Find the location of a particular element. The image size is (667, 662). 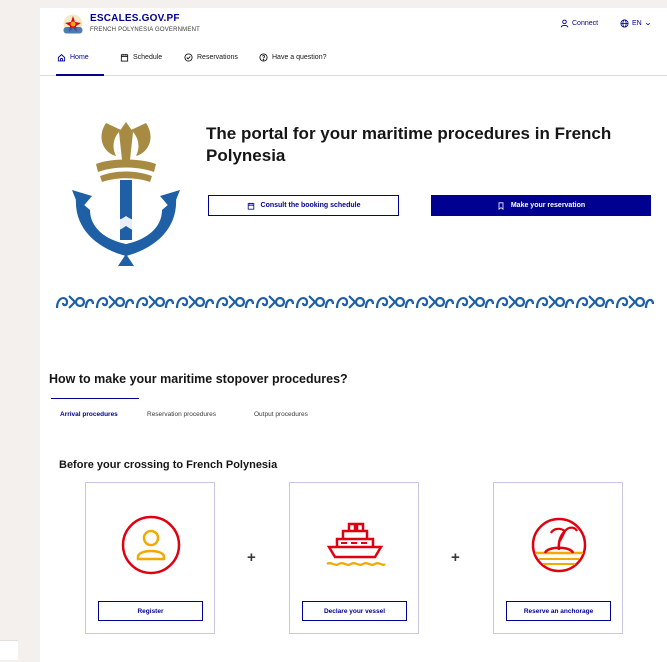

card-reserve-anchorage: Reserve an anchorage is located at coordinates (558, 558).